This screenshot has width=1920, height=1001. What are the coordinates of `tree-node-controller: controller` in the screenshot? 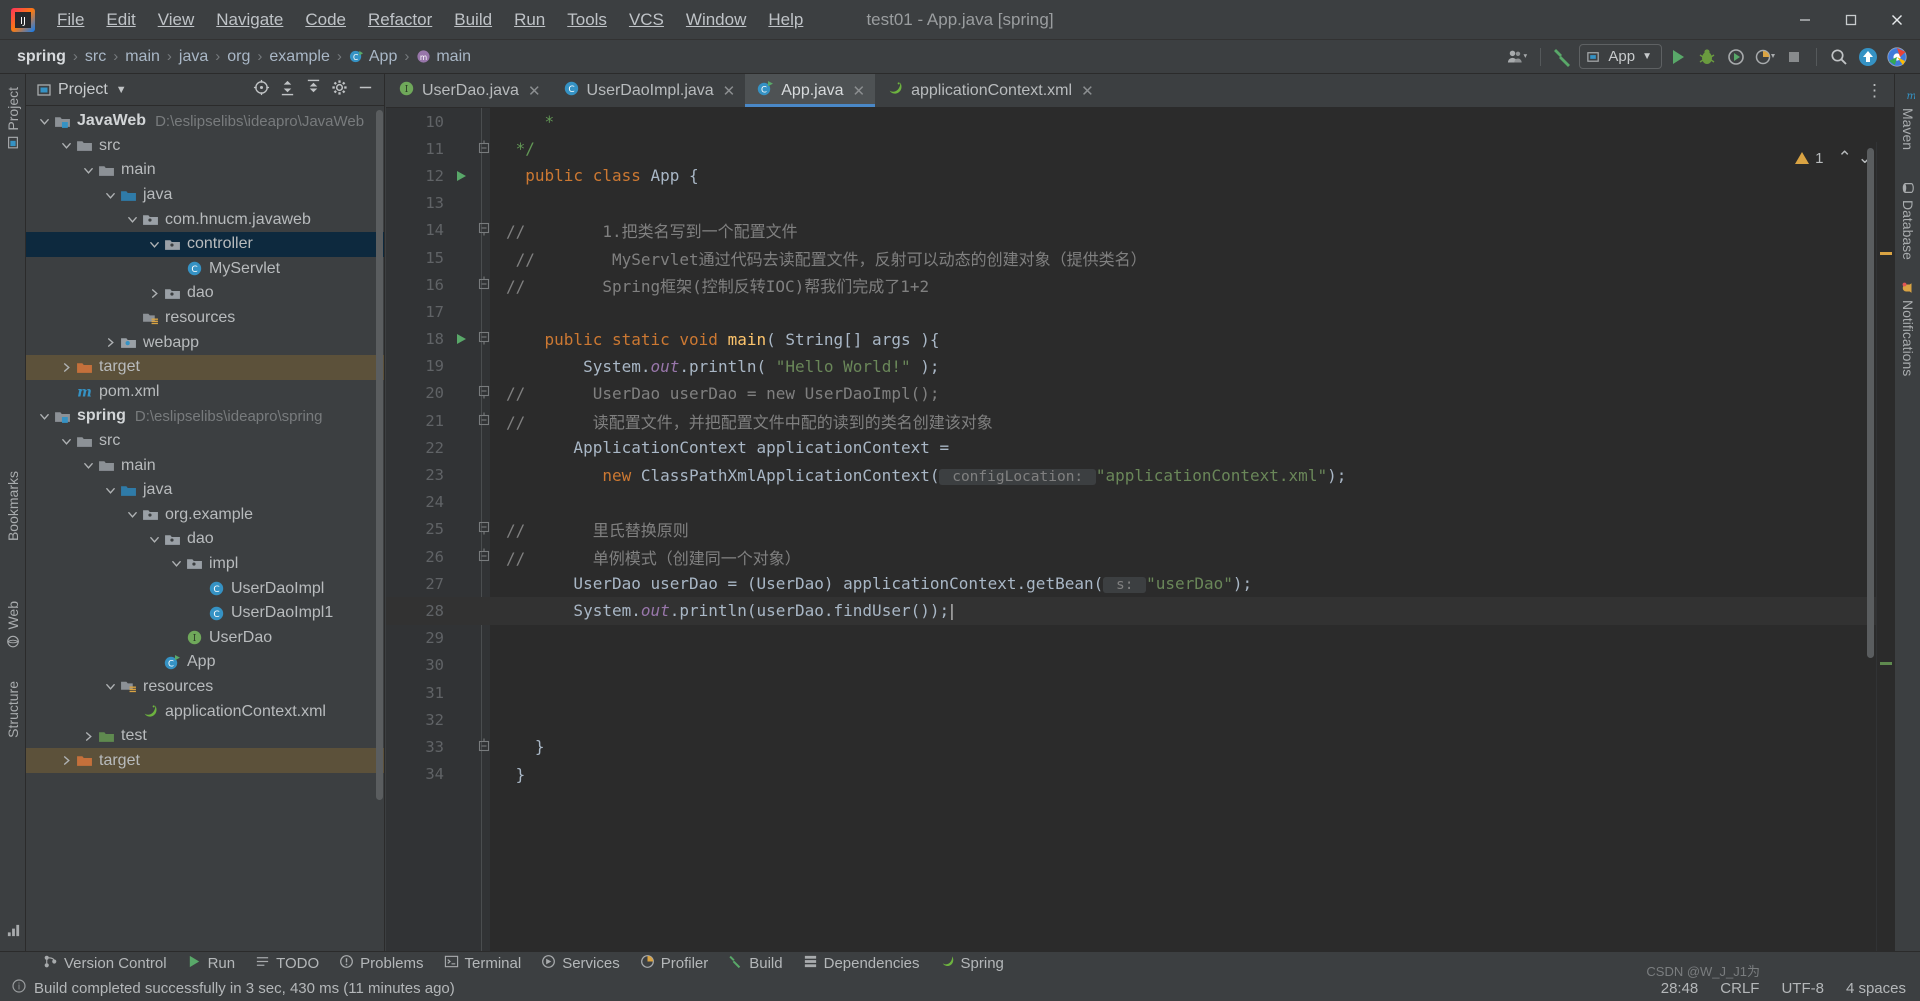 It's located at (205, 244).